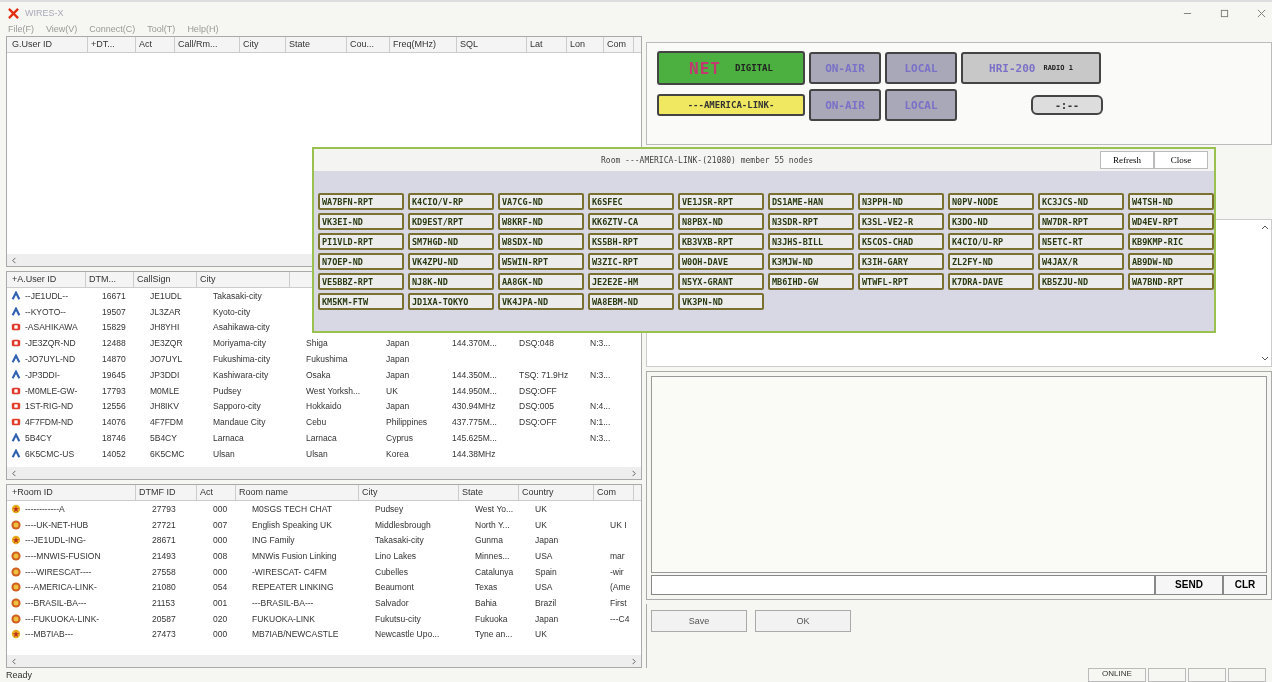 The image size is (1272, 682). Describe the element at coordinates (451, 281) in the screenshot. I see `node-tile: NJ8K-ND` at that location.